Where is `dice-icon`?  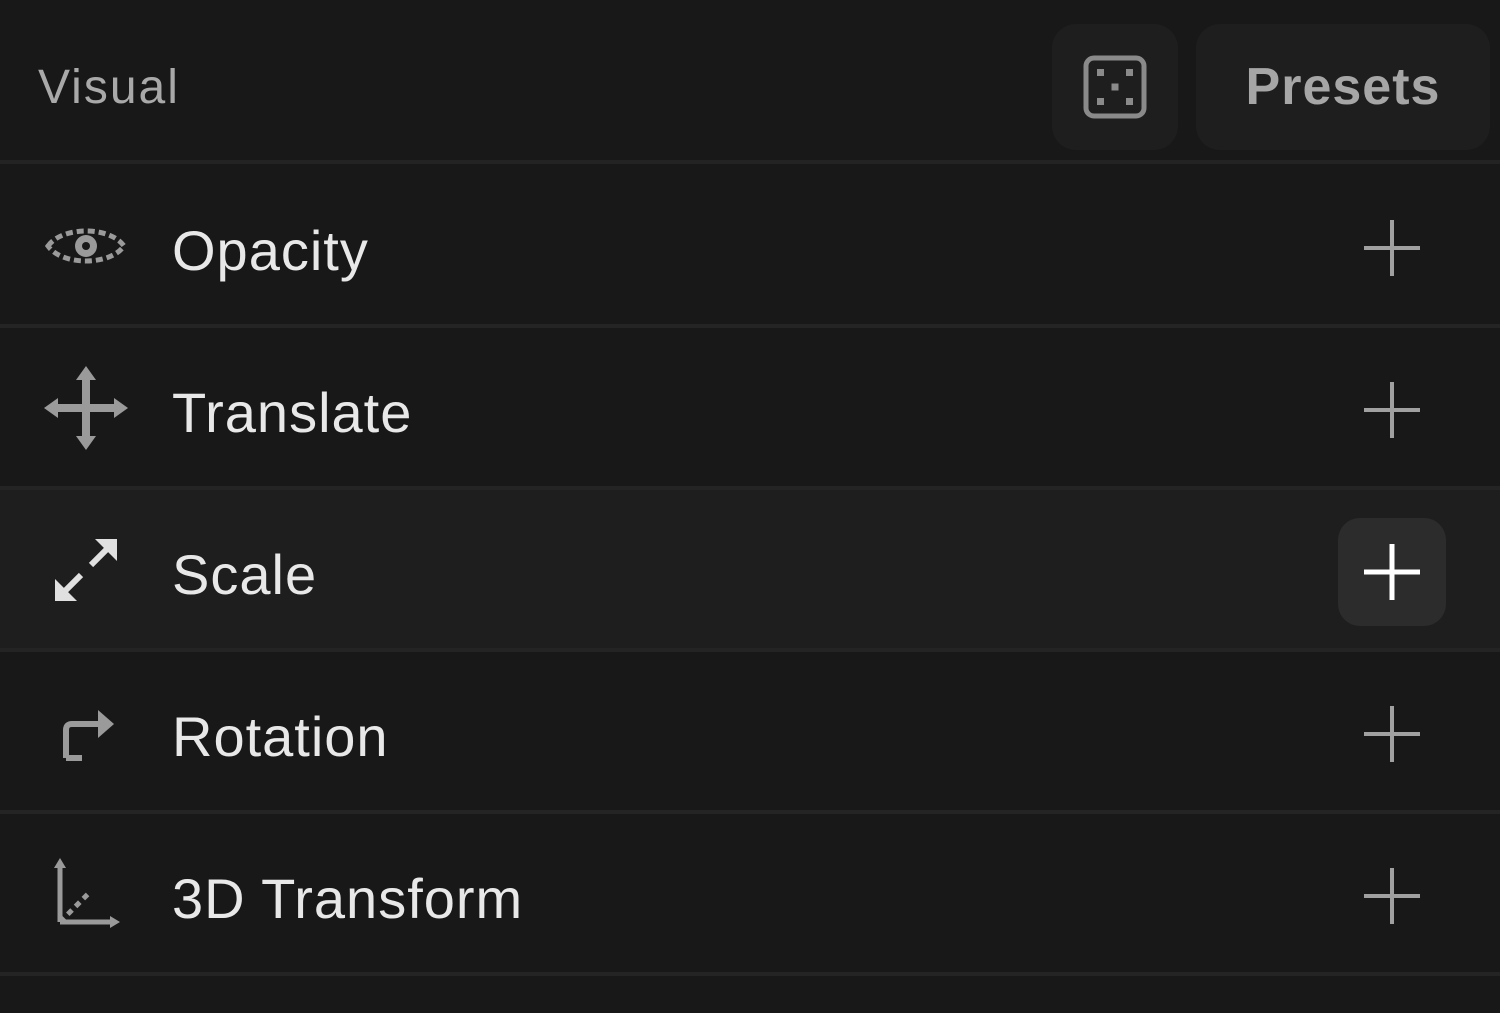 dice-icon is located at coordinates (1115, 87).